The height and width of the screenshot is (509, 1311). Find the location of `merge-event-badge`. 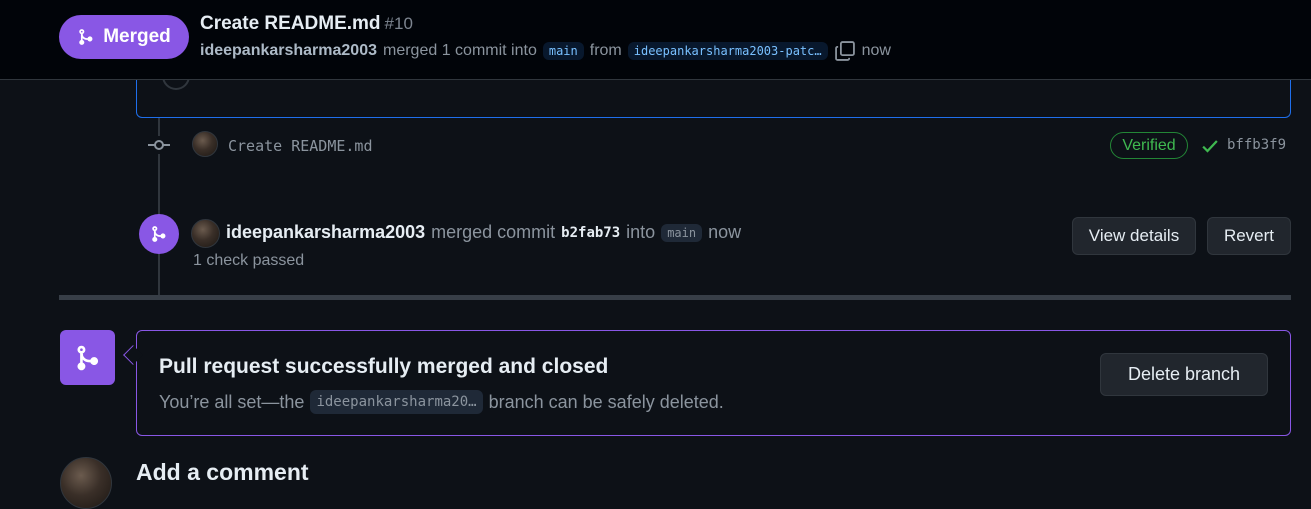

merge-event-badge is located at coordinates (159, 234).